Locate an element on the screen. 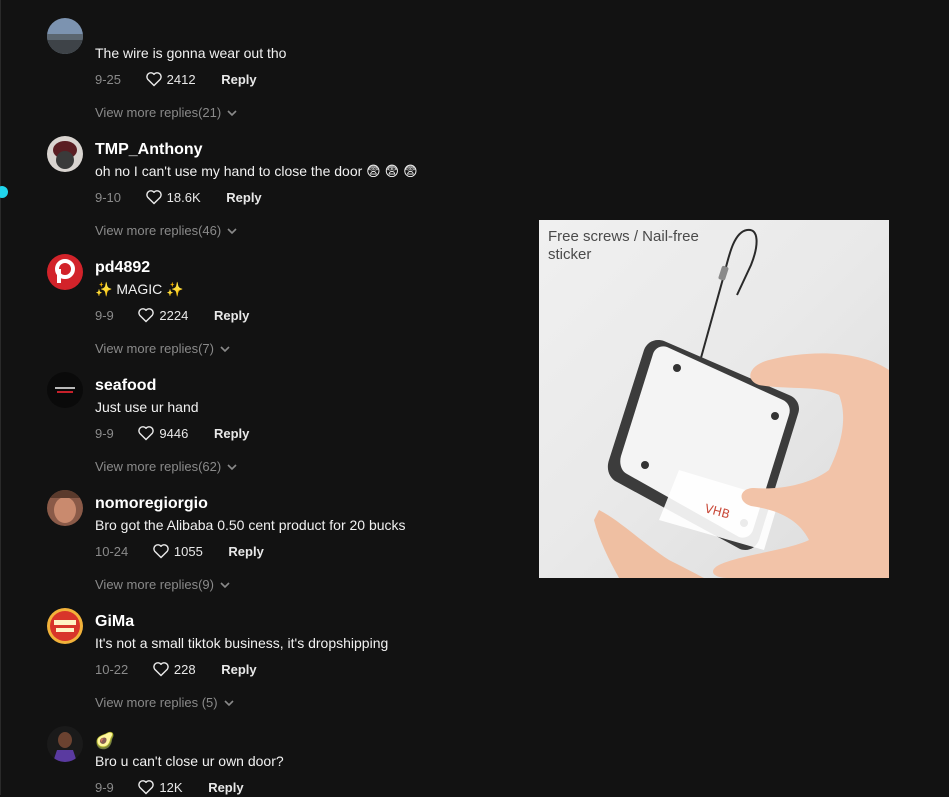  comment-meta: 10-22 228 Reply is located at coordinates (176, 670).